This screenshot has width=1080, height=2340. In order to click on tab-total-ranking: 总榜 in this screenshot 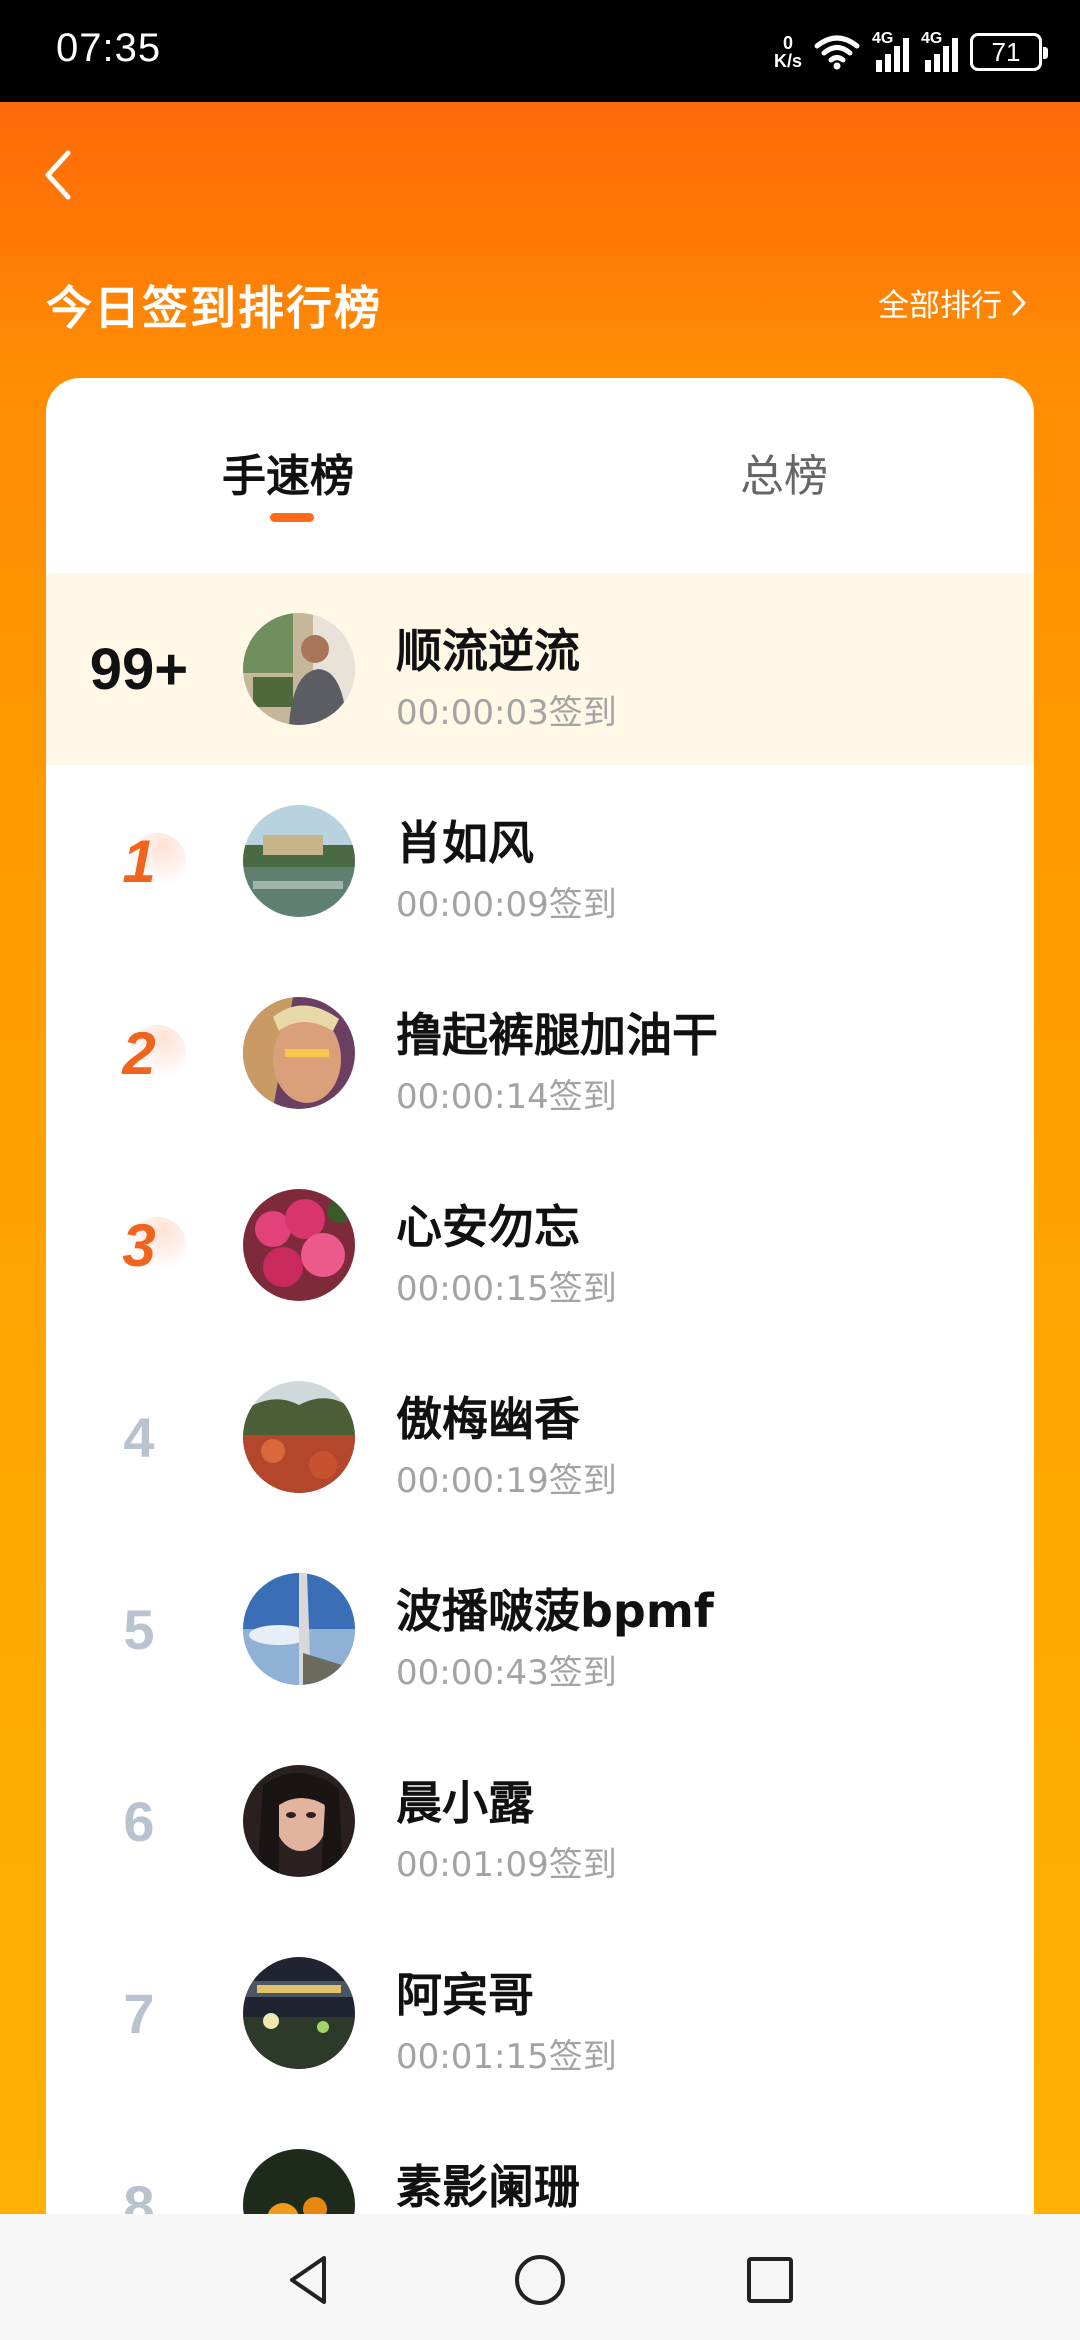, I will do `click(784, 472)`.